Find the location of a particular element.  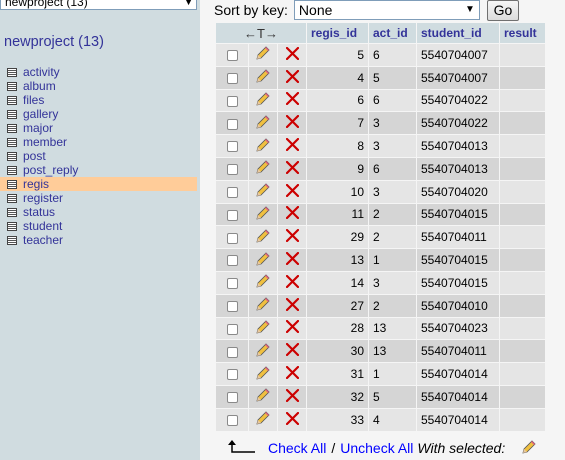

table-name-link: gallery is located at coordinates (40, 114).